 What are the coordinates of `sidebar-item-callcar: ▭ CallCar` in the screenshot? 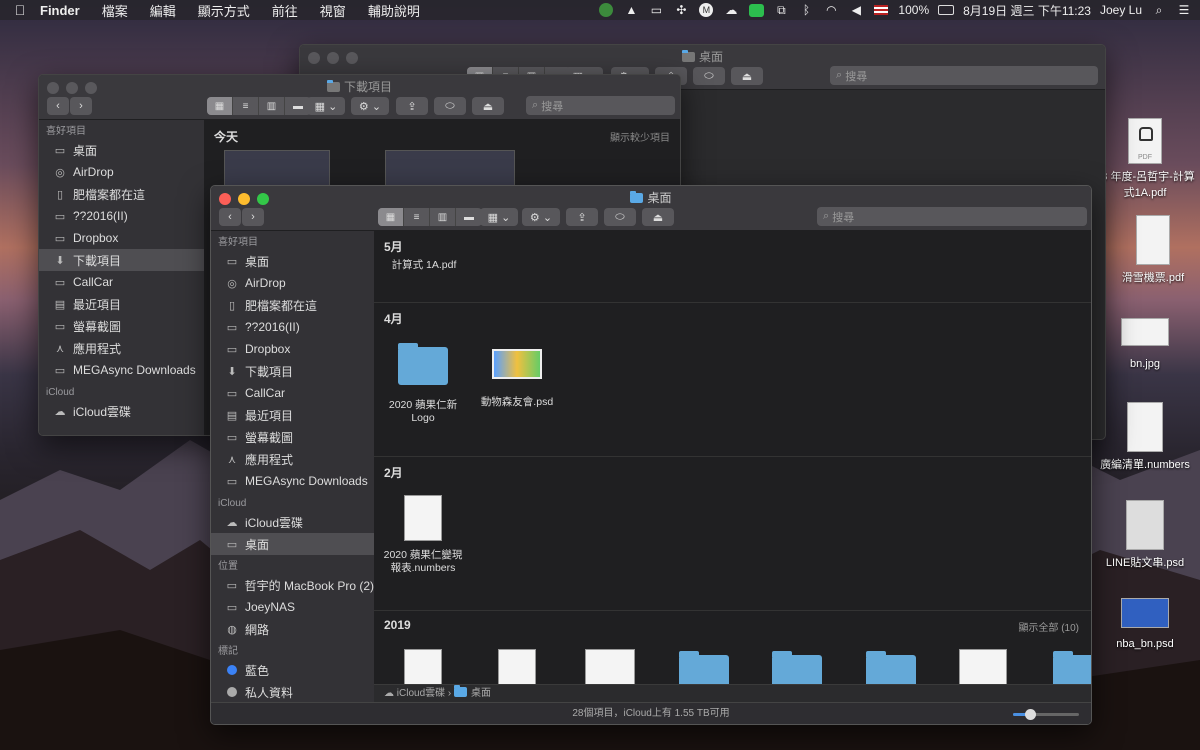 It's located at (292, 393).